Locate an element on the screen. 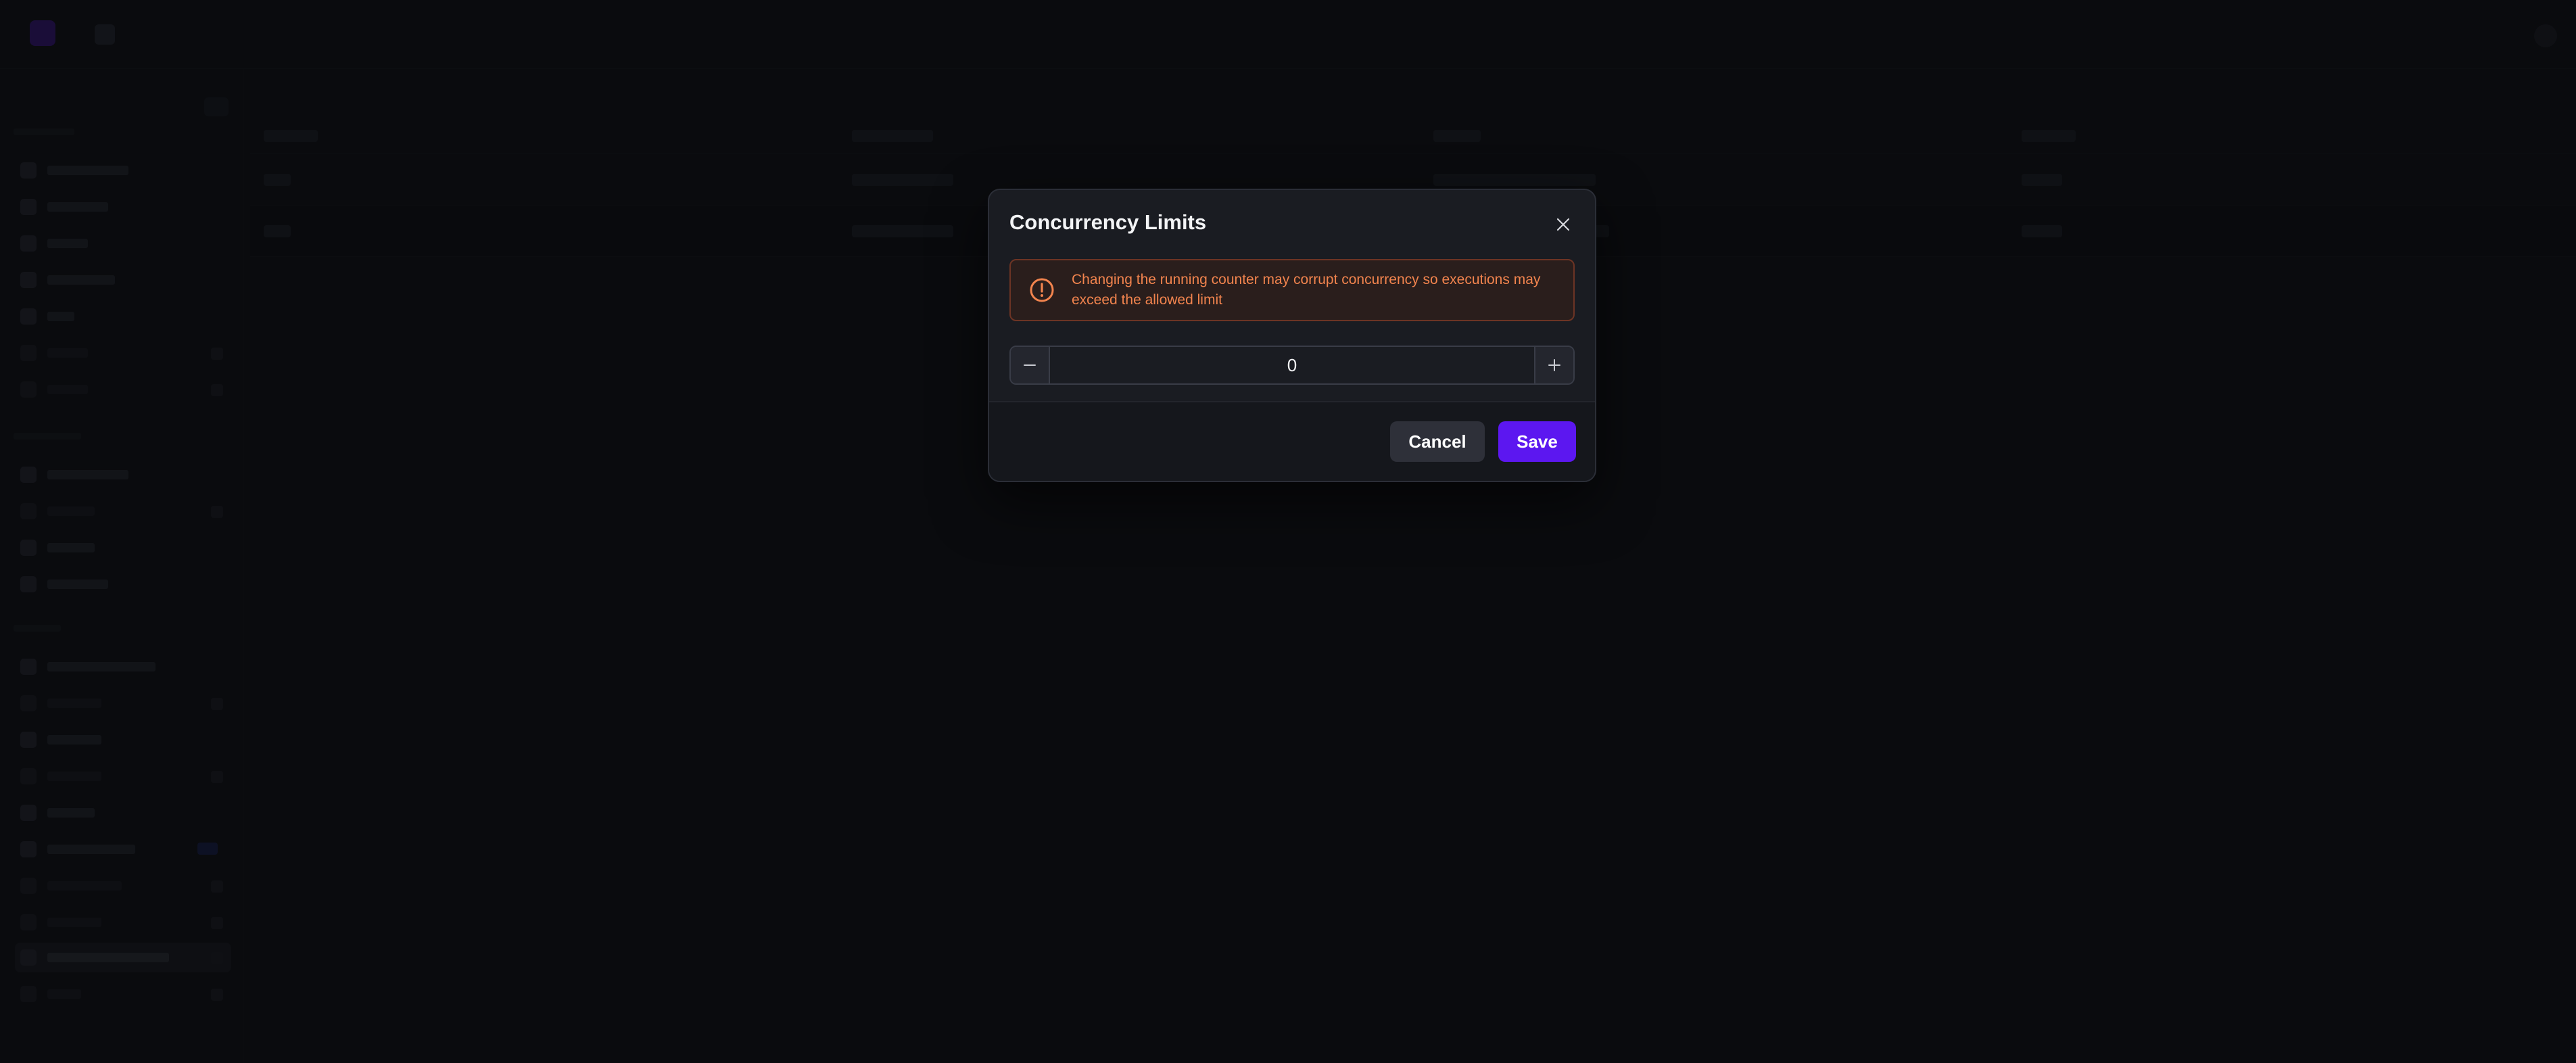 The height and width of the screenshot is (1063, 2576). dialog-title: Concurrency Limits is located at coordinates (1108, 222).